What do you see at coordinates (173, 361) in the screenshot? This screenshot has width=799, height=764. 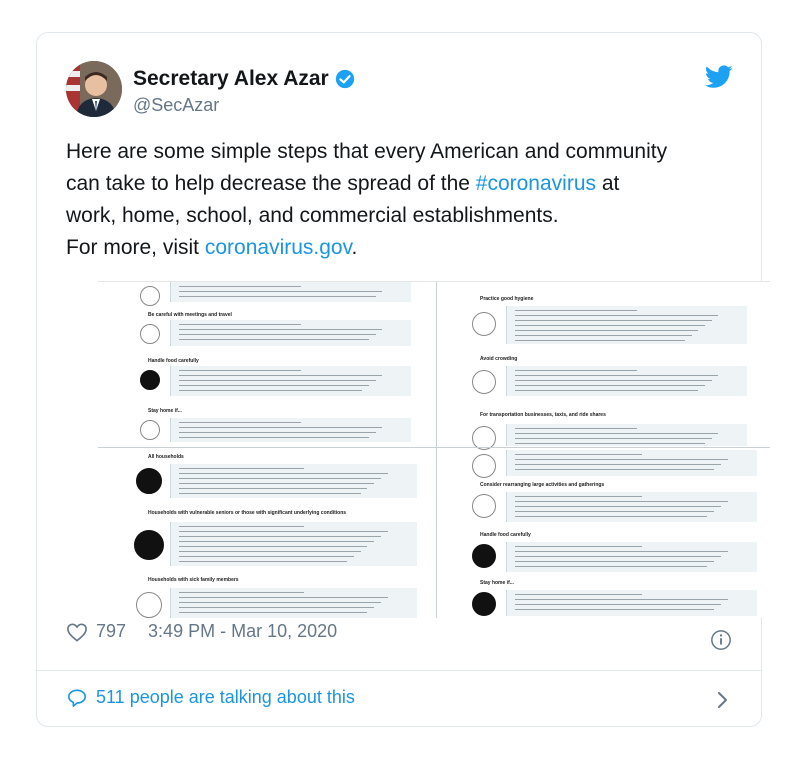 I see `section-heading: Handle food carefully` at bounding box center [173, 361].